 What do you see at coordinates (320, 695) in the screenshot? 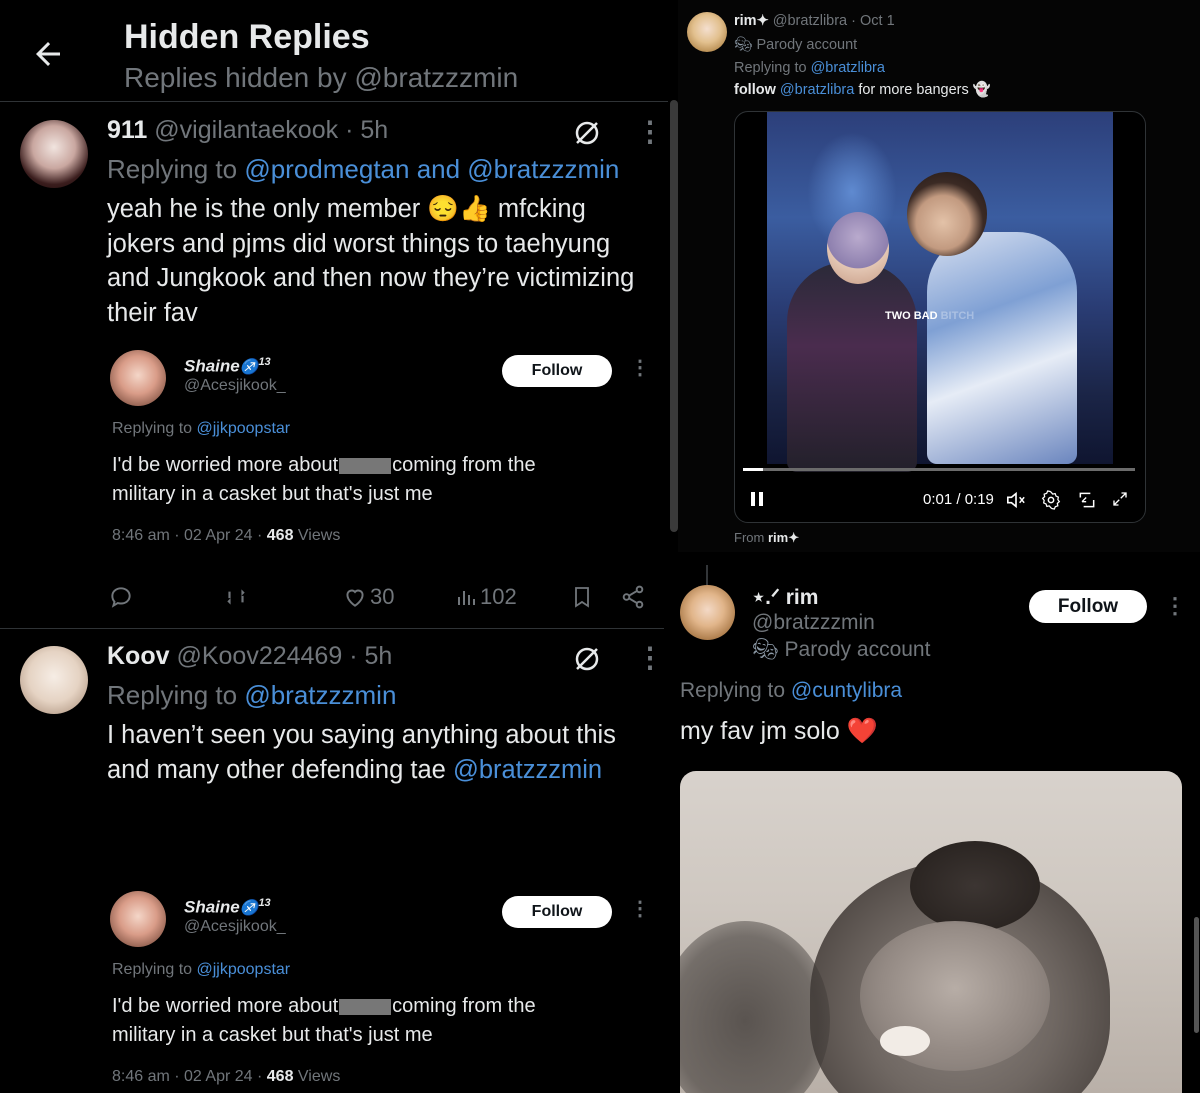
I see `replying-to-link: @bratzzzmin` at bounding box center [320, 695].